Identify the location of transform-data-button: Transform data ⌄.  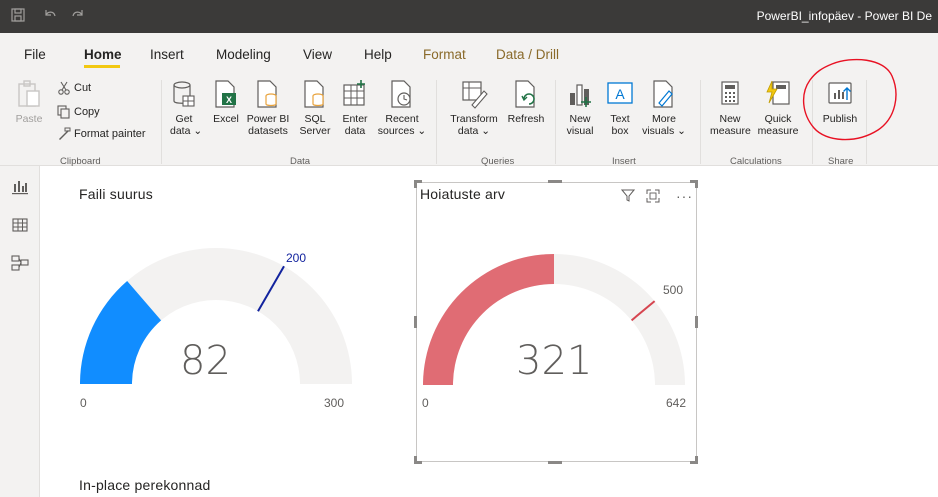
(474, 108).